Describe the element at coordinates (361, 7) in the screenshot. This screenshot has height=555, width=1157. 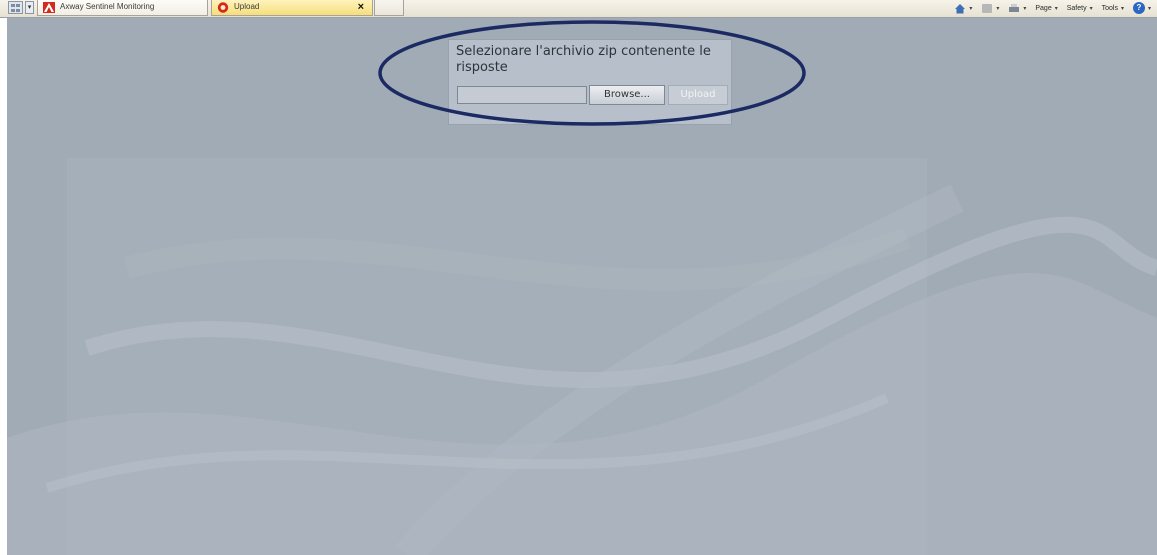
I see `close-tab-icon: ×` at that location.